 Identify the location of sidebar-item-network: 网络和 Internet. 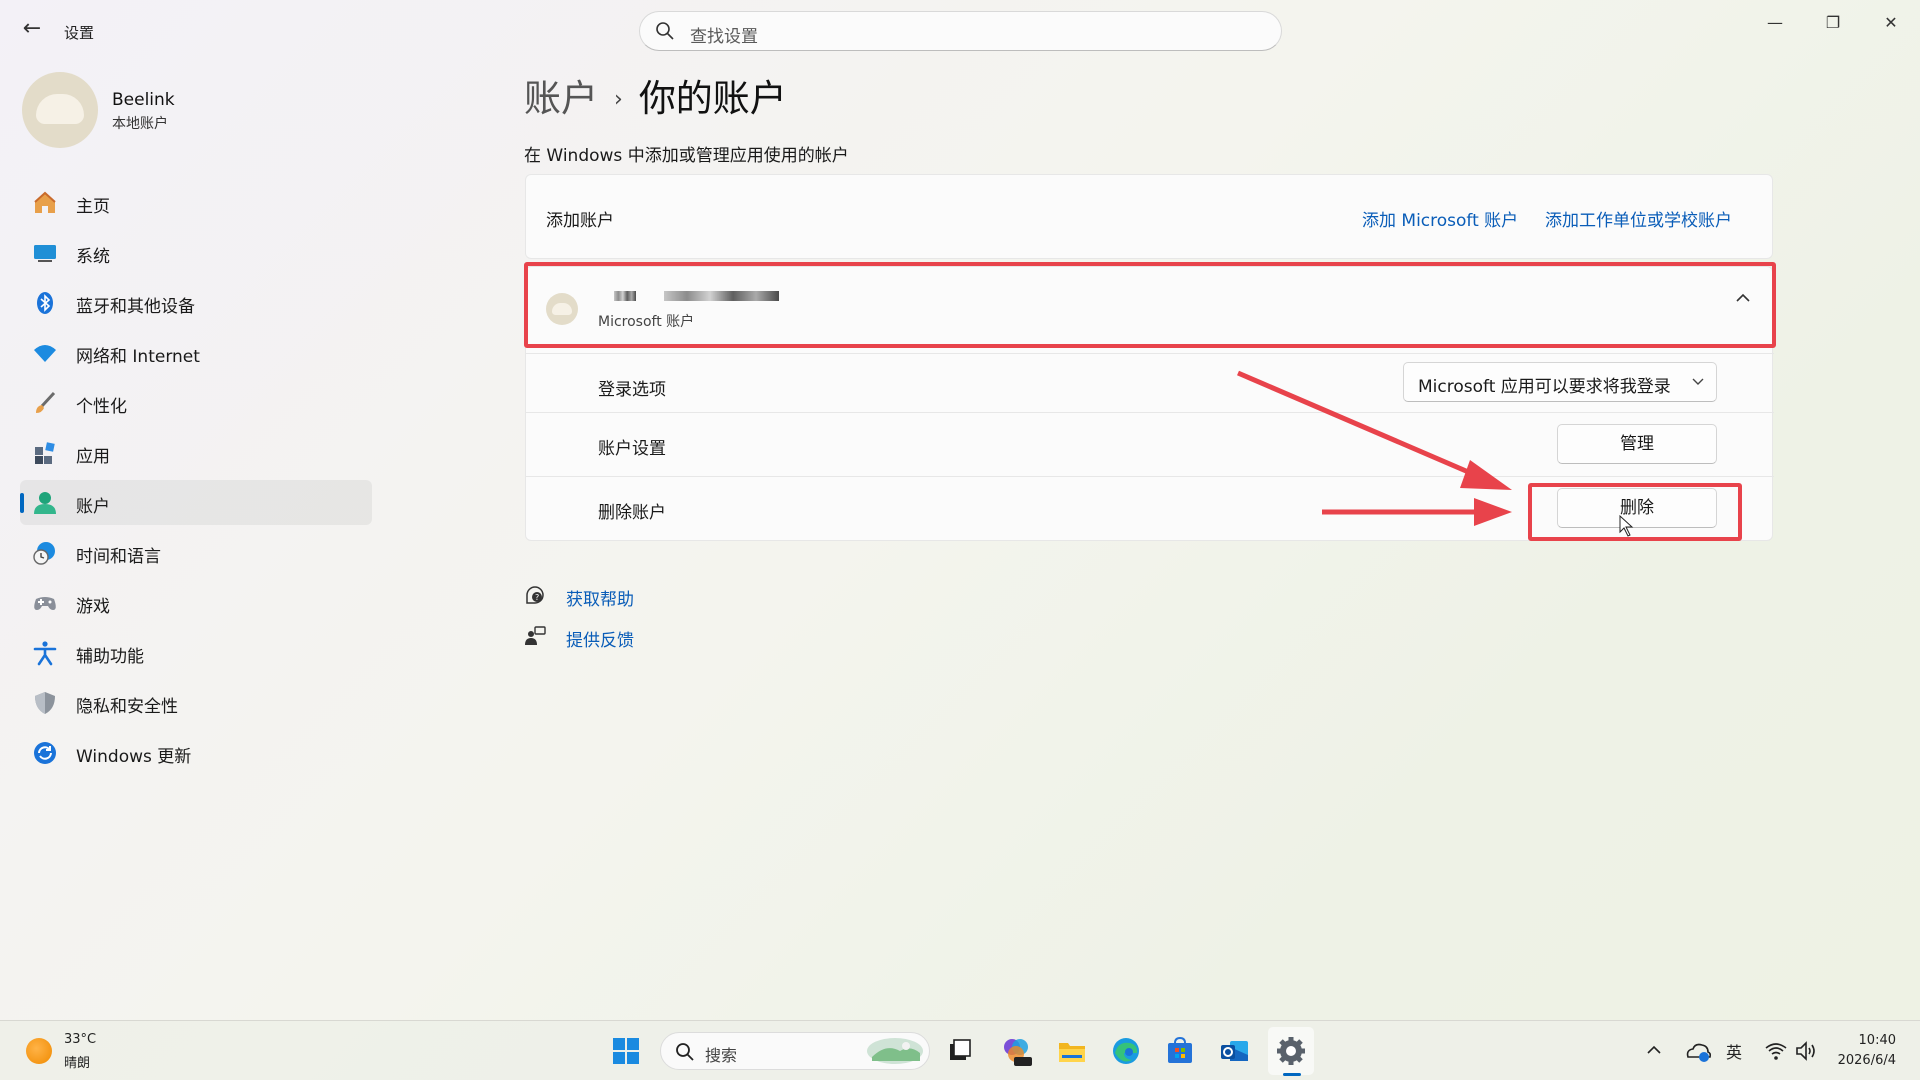
(196, 352).